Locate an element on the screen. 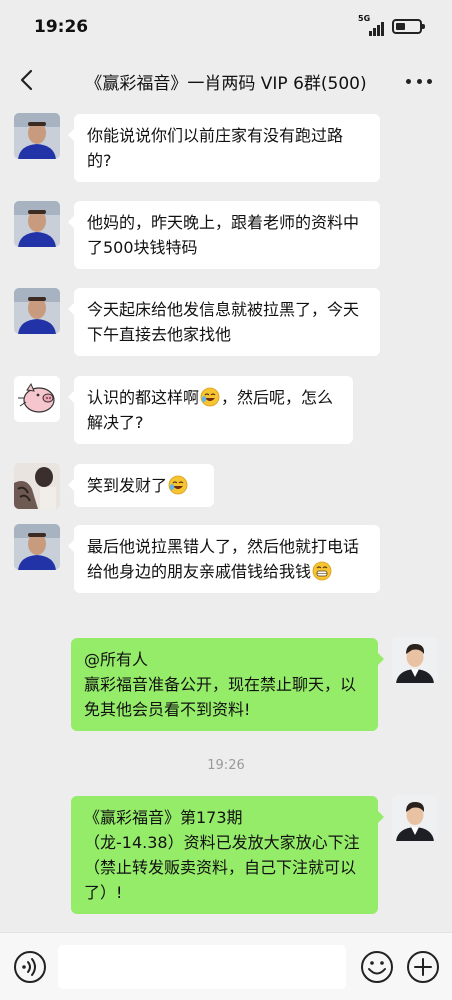 Image resolution: width=452 pixels, height=1000 pixels. message-bubble: @所有人 赢彩福音准备公开，现在禁止聊天，以免其他会员看不到资料! is located at coordinates (227, 684).